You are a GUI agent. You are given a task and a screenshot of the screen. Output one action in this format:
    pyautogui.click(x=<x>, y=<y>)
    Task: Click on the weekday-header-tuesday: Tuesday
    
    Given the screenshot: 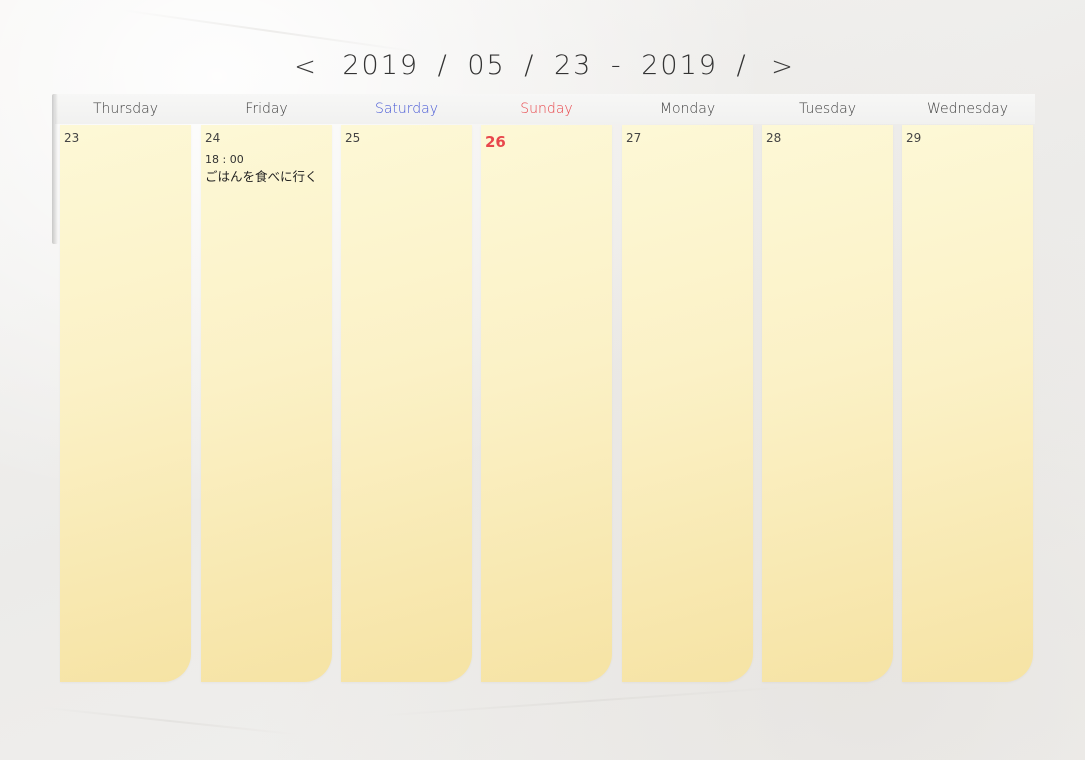 What is the action you would take?
    pyautogui.click(x=827, y=109)
    